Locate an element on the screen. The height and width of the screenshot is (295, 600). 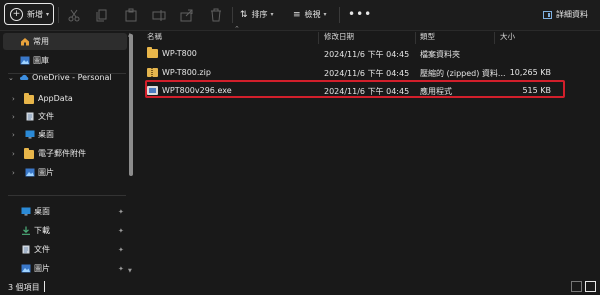
zip-icon is located at coordinates (152, 72).